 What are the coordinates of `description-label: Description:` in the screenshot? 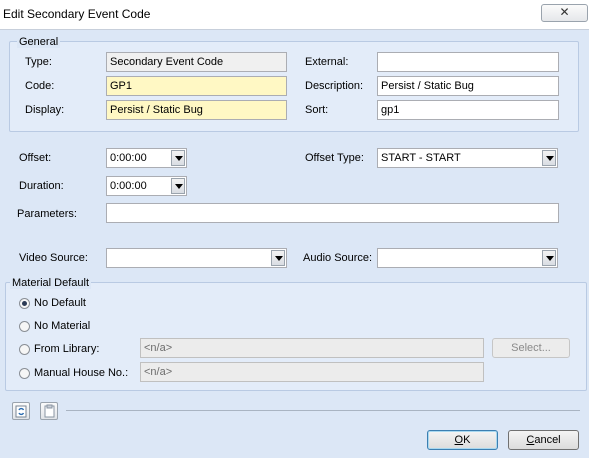 It's located at (334, 86).